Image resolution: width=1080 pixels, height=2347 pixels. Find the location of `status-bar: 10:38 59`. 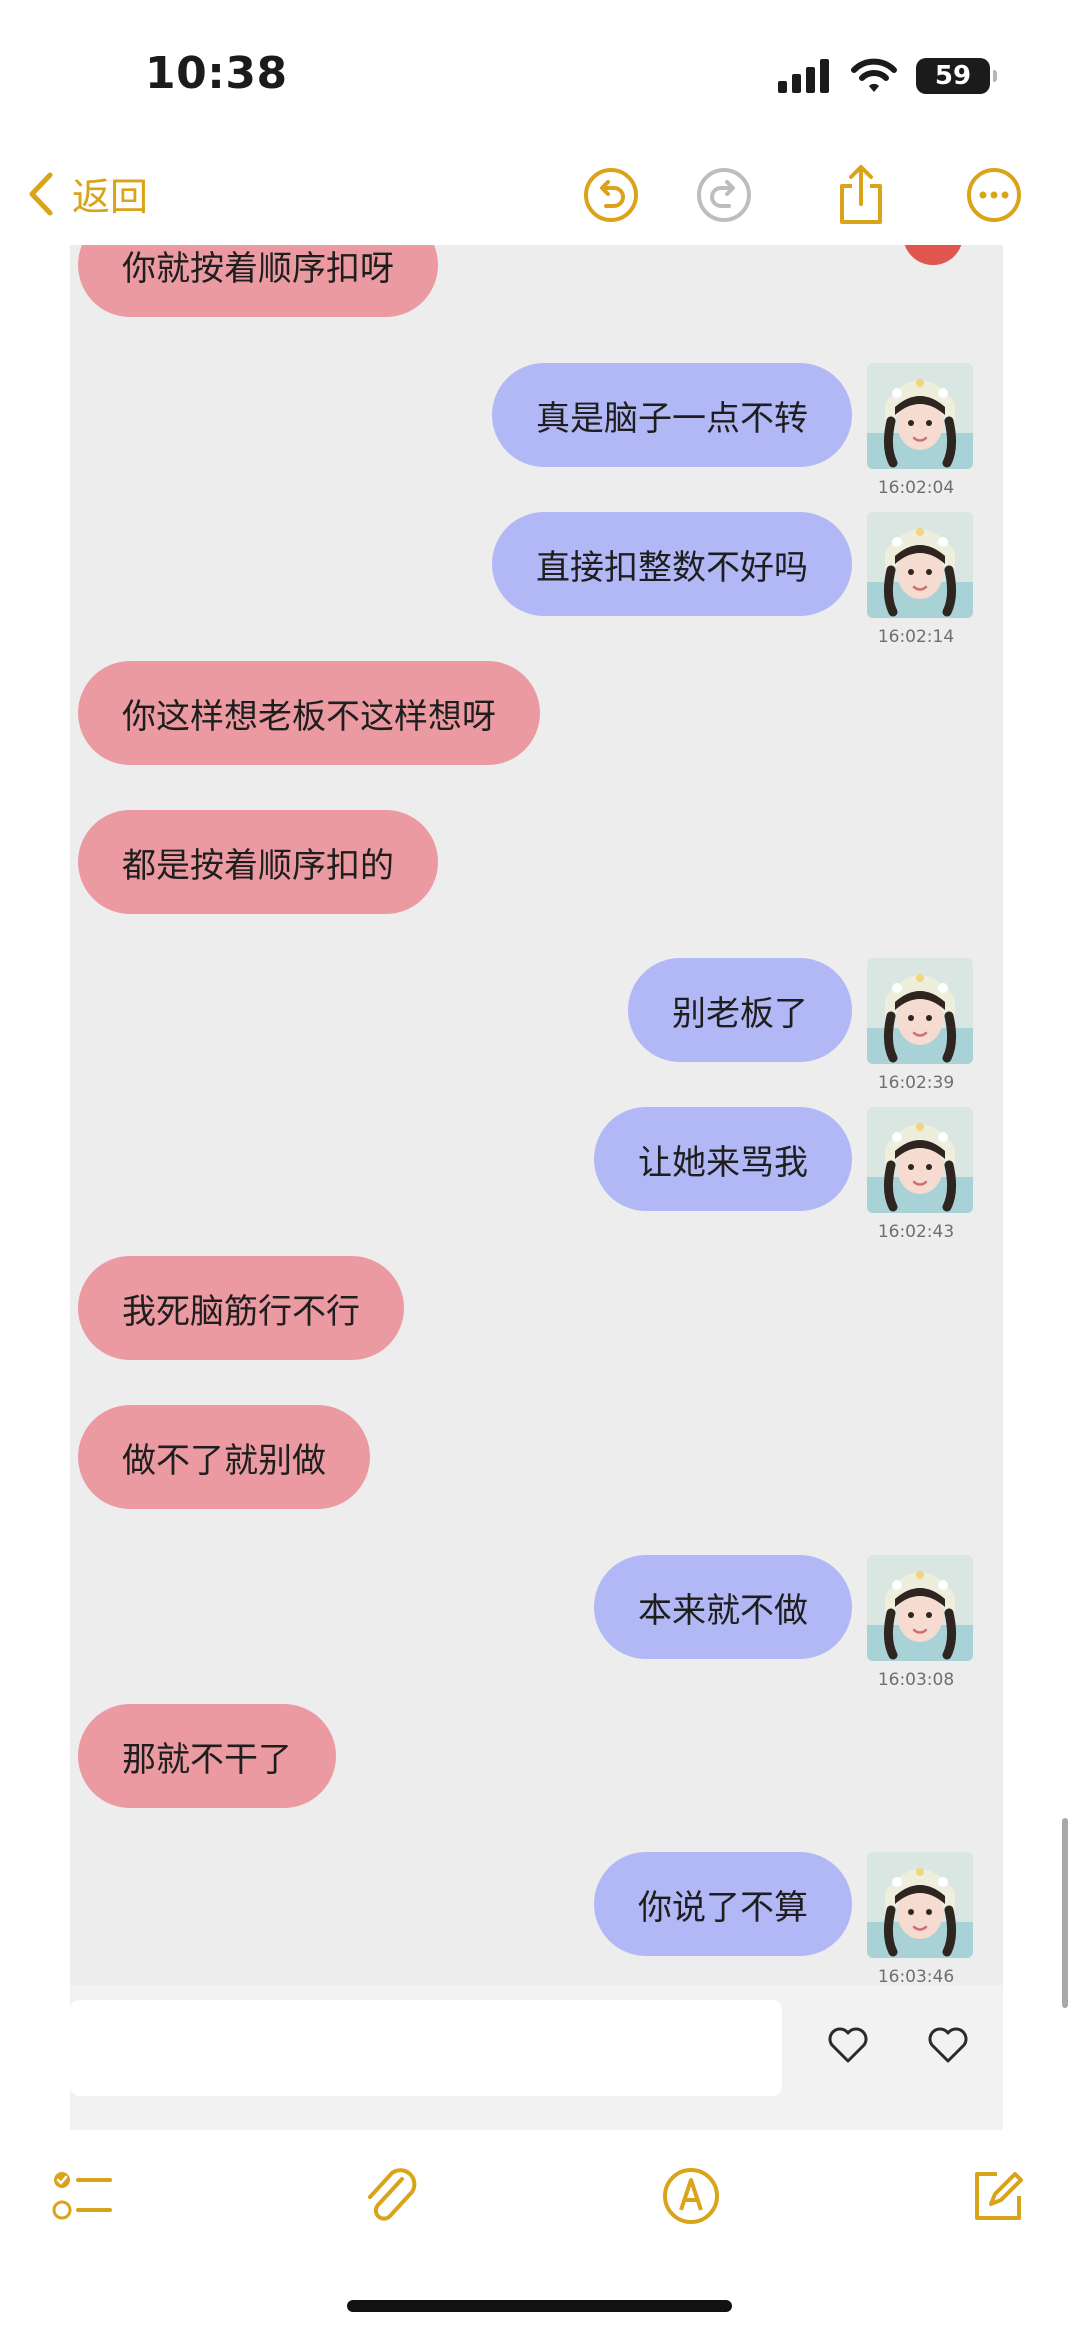

status-bar: 10:38 59 is located at coordinates (540, 75).